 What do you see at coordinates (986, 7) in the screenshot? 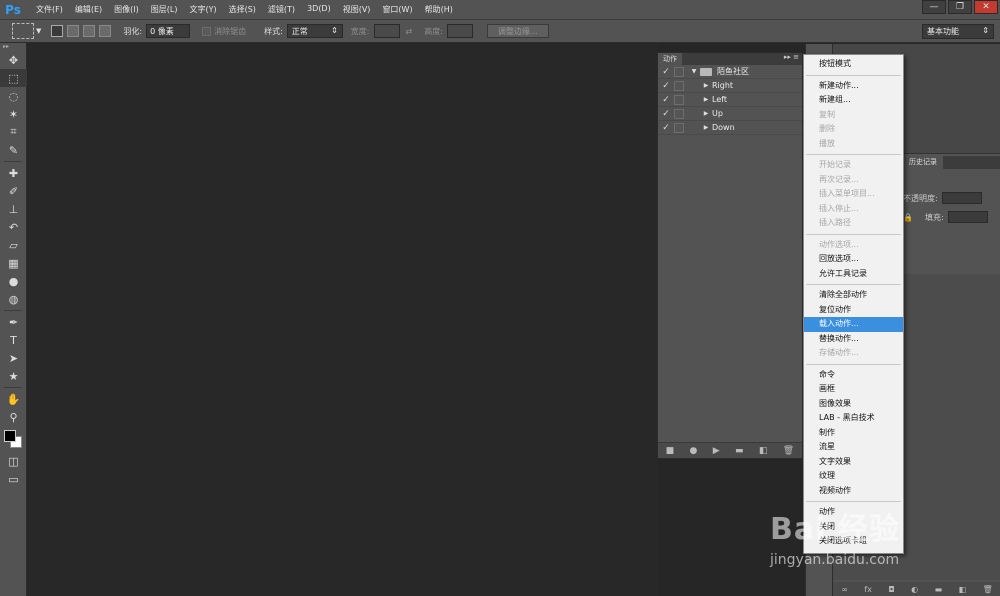
I see `close-button: ✕` at bounding box center [986, 7].